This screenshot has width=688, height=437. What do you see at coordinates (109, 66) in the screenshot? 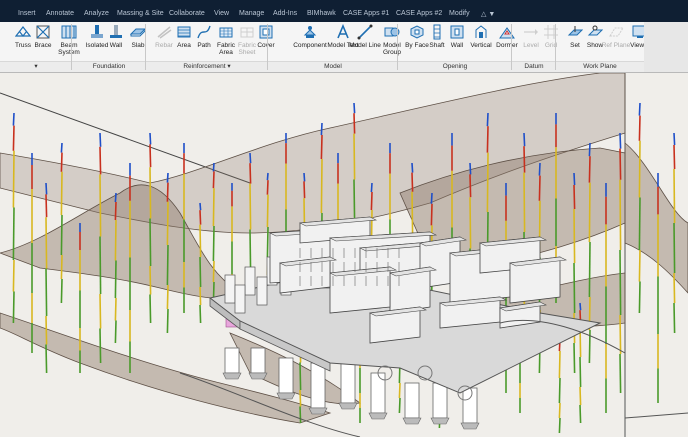
I see `panel-foundation: Foundation` at bounding box center [109, 66].